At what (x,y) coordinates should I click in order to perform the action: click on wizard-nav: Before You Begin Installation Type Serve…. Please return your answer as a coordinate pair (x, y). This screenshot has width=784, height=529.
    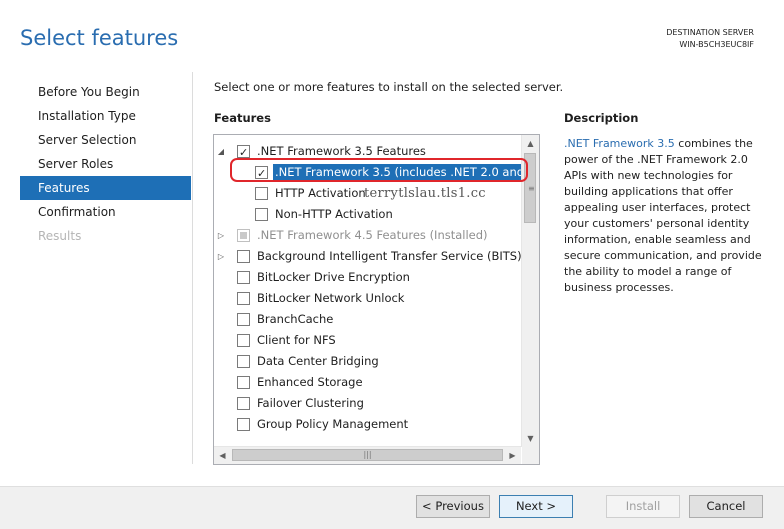
    Looking at the image, I should click on (105, 164).